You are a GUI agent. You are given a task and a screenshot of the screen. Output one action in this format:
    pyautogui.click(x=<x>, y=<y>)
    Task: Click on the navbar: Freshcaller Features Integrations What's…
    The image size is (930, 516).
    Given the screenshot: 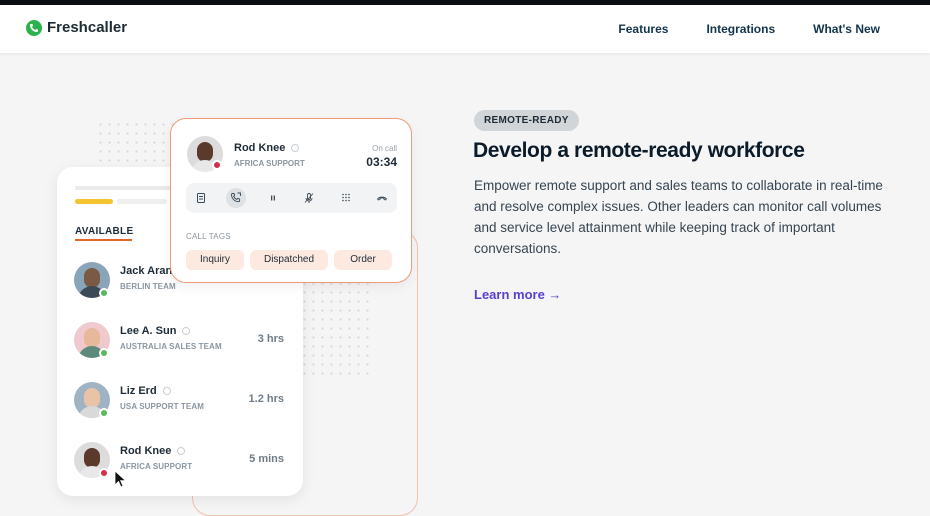 What is the action you would take?
    pyautogui.click(x=465, y=29)
    